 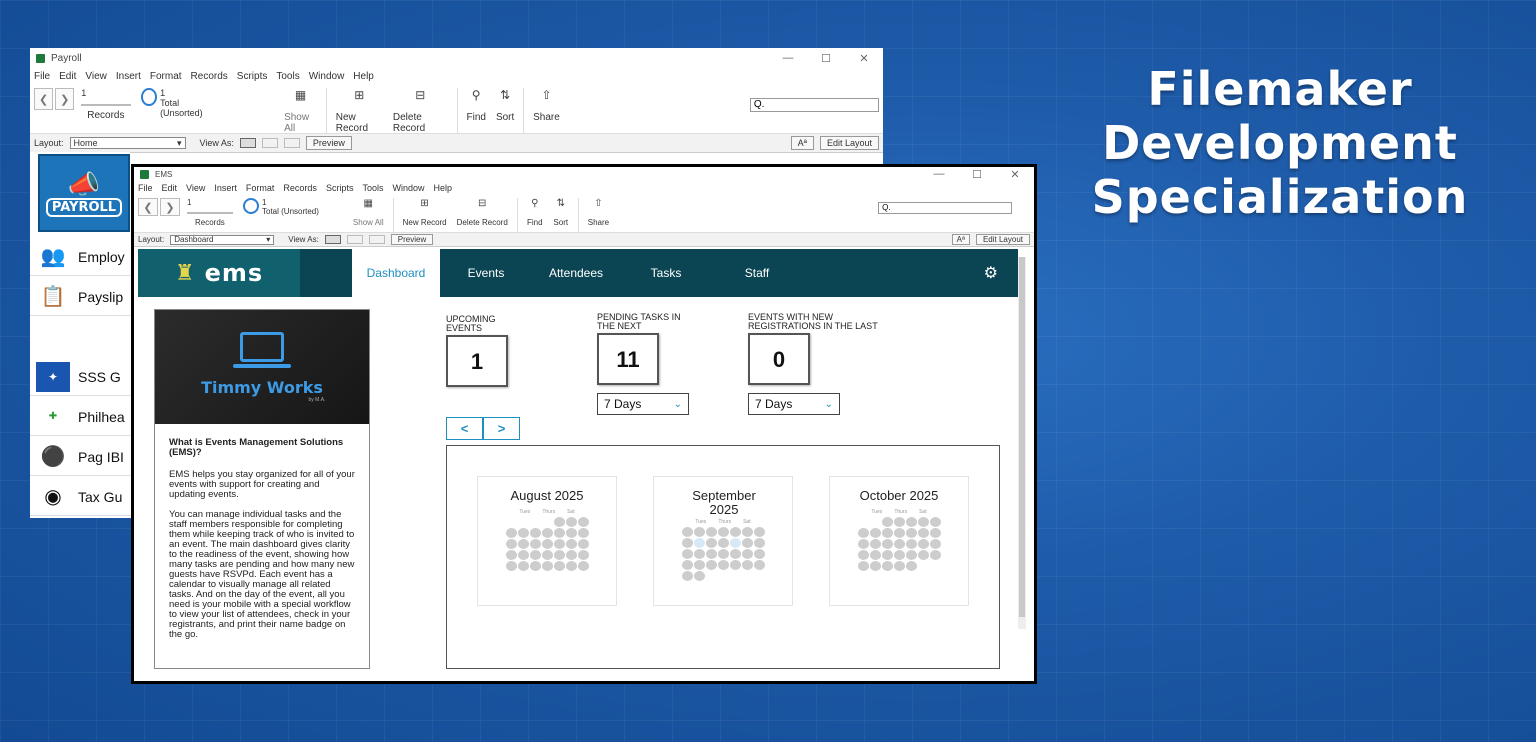 I want to click on pending-range-select: 7 Days ⌄, so click(x=643, y=404).